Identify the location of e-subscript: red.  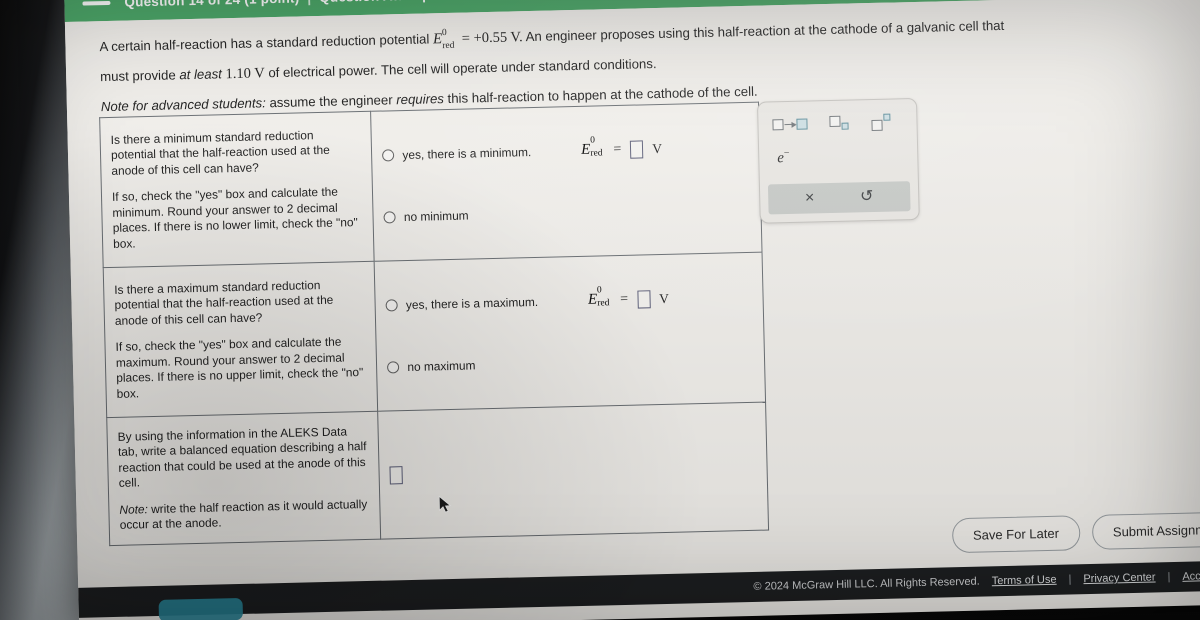
(448, 46).